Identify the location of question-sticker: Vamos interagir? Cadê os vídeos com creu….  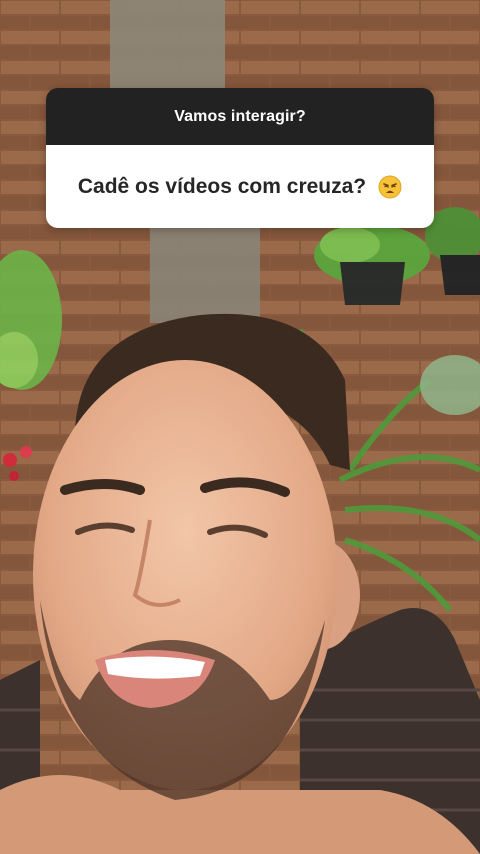
(240, 158).